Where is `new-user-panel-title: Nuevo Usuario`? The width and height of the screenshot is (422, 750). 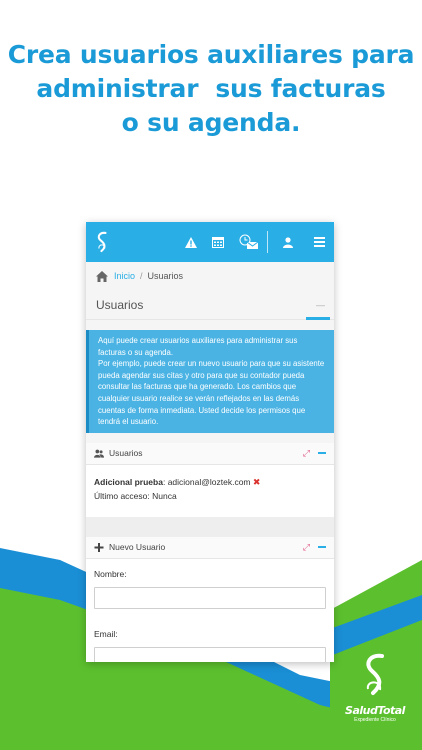 new-user-panel-title: Nuevo Usuario is located at coordinates (137, 547).